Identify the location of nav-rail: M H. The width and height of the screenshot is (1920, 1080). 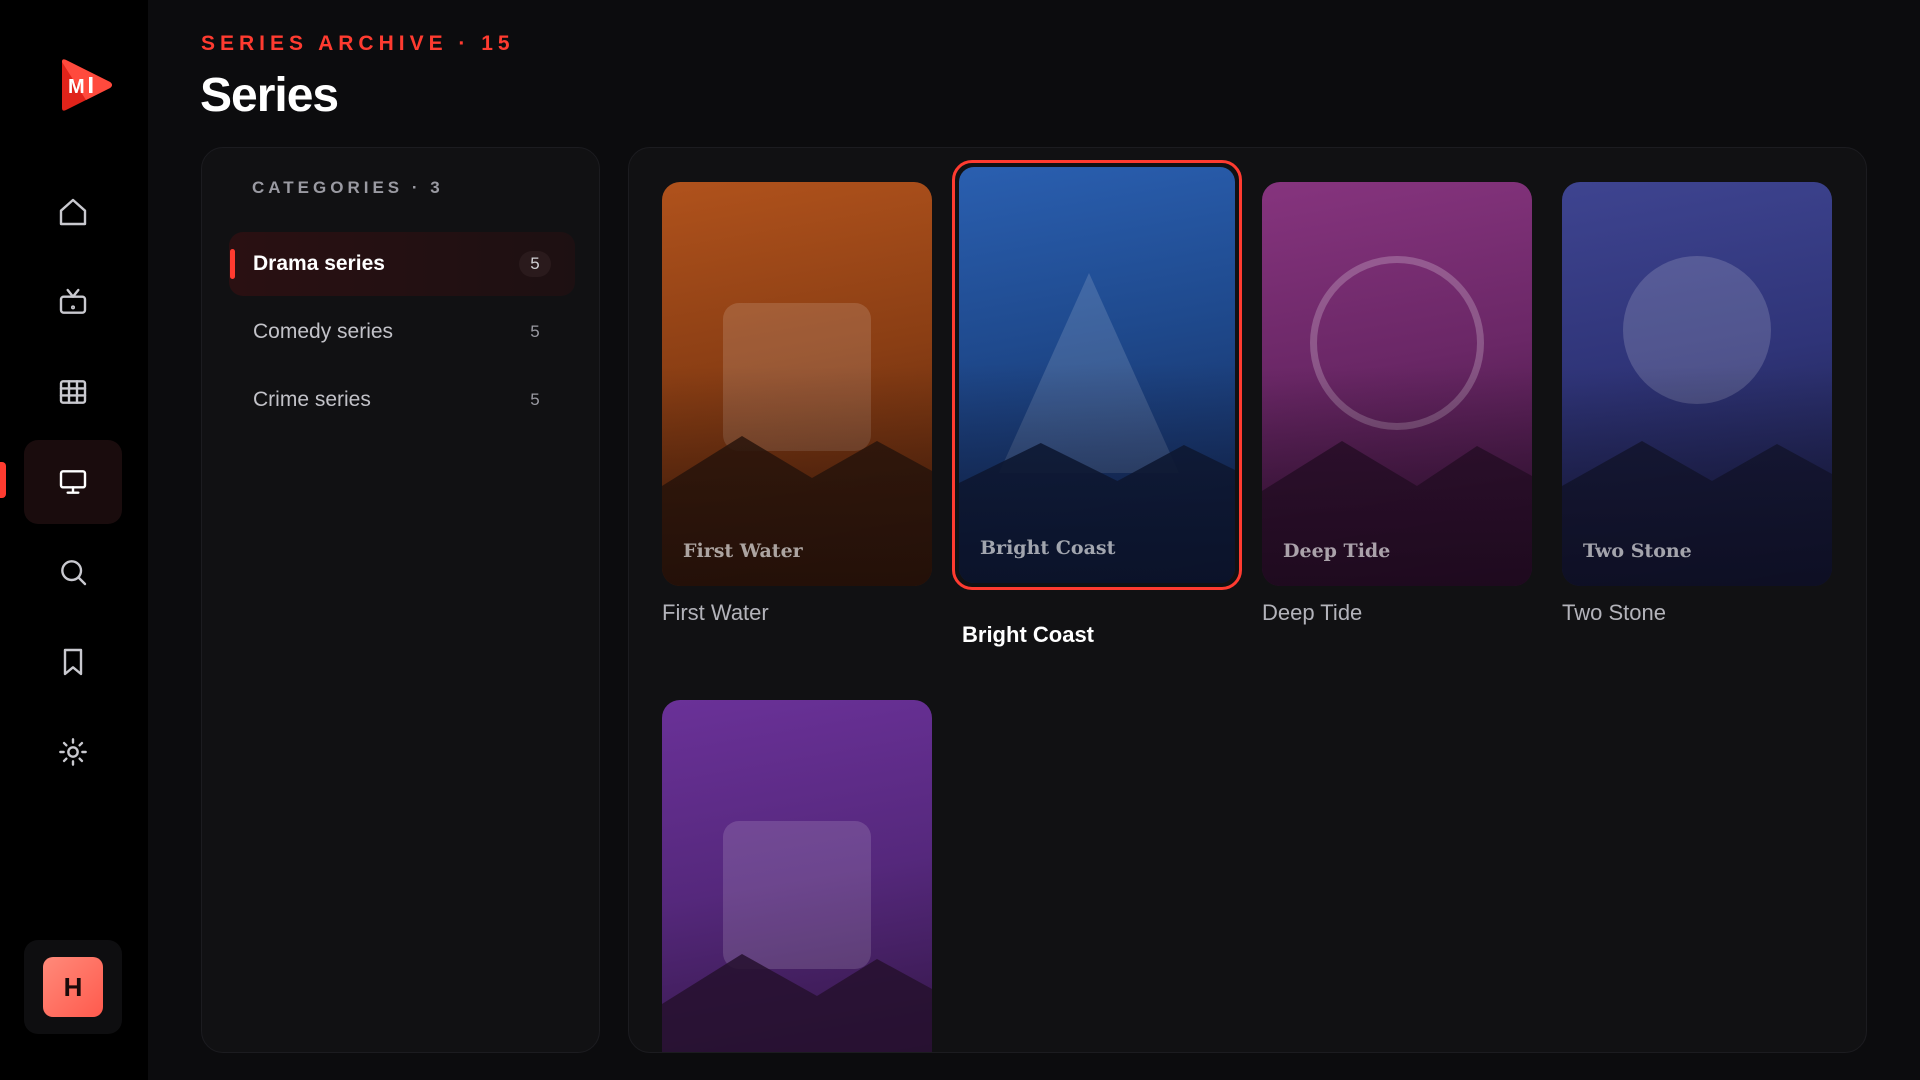
(74, 540).